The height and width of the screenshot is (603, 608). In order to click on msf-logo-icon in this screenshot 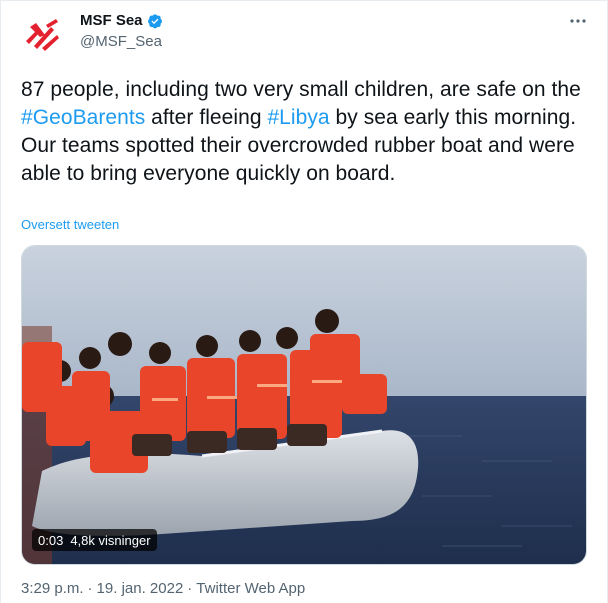, I will do `click(44, 37)`.